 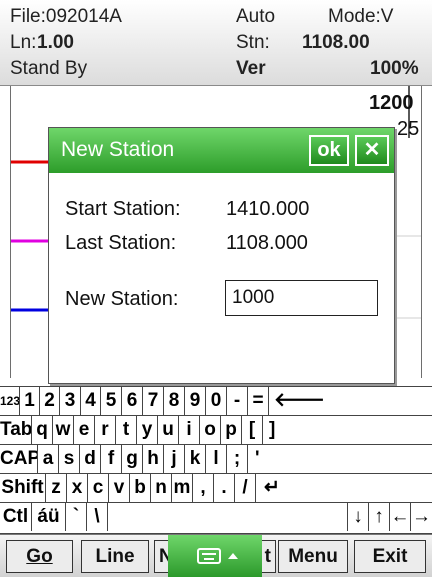 What do you see at coordinates (121, 243) in the screenshot?
I see `last-station-label: Last Station:` at bounding box center [121, 243].